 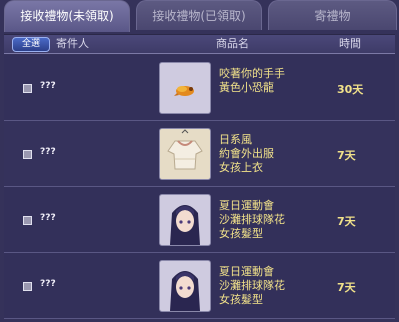 What do you see at coordinates (31, 44) in the screenshot?
I see `select-all-button: 全選` at bounding box center [31, 44].